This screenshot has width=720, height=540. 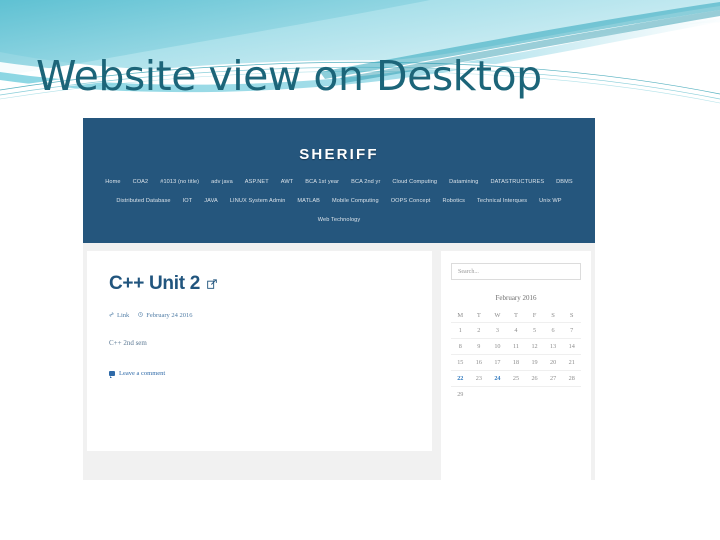 What do you see at coordinates (460, 378) in the screenshot?
I see `calendar-day-cell: 22` at bounding box center [460, 378].